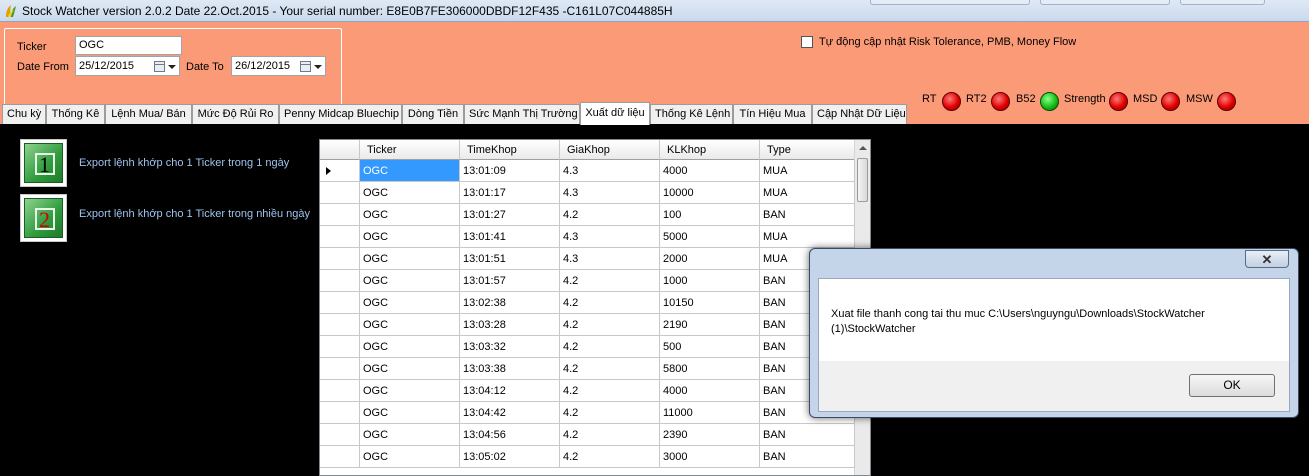 This screenshot has height=476, width=1309. What do you see at coordinates (127, 66) in the screenshot?
I see `date-from-picker: 25/12/2015` at bounding box center [127, 66].